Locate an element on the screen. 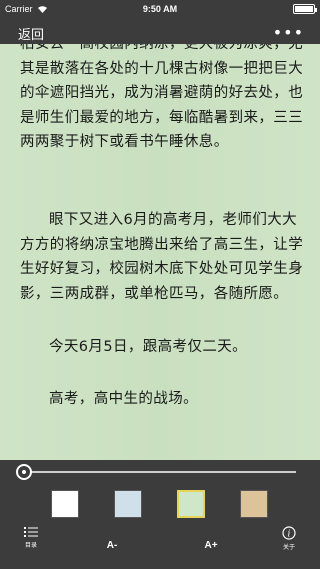  battery-area is located at coordinates (305, 9).